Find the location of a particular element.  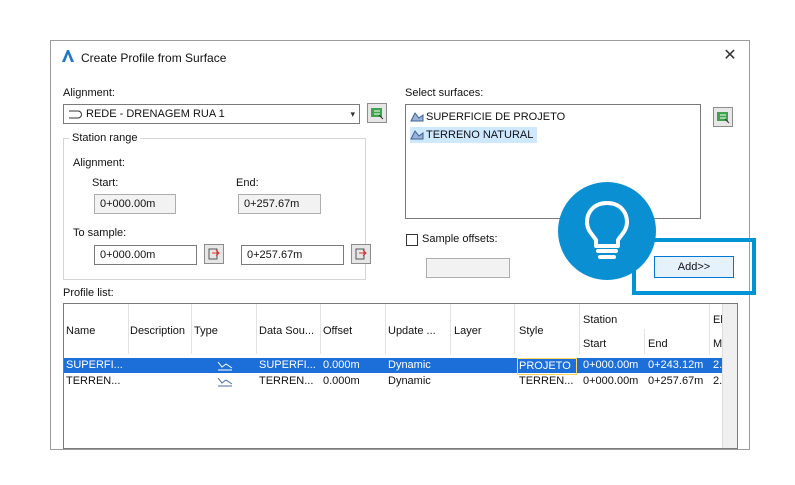

col-layer-header: Layer is located at coordinates (468, 331).